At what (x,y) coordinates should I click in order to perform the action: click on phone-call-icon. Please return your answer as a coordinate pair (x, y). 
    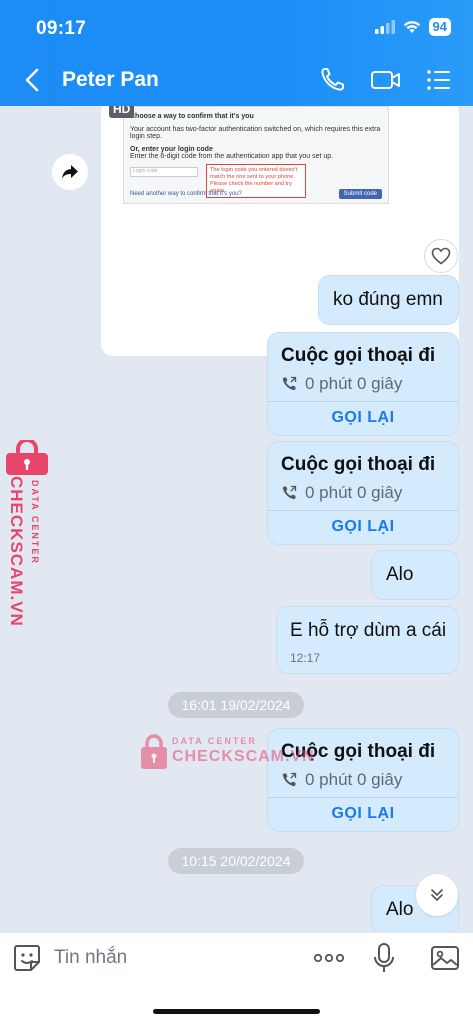
    Looking at the image, I should click on (333, 80).